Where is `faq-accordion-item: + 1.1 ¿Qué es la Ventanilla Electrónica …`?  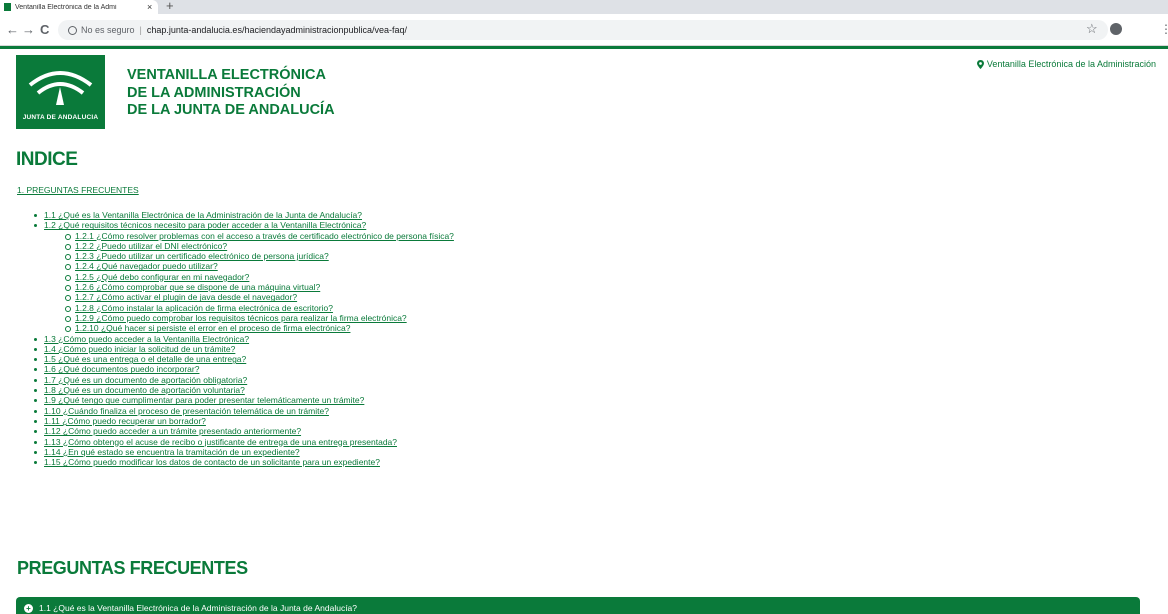 faq-accordion-item: + 1.1 ¿Qué es la Ventanilla Electrónica … is located at coordinates (578, 605).